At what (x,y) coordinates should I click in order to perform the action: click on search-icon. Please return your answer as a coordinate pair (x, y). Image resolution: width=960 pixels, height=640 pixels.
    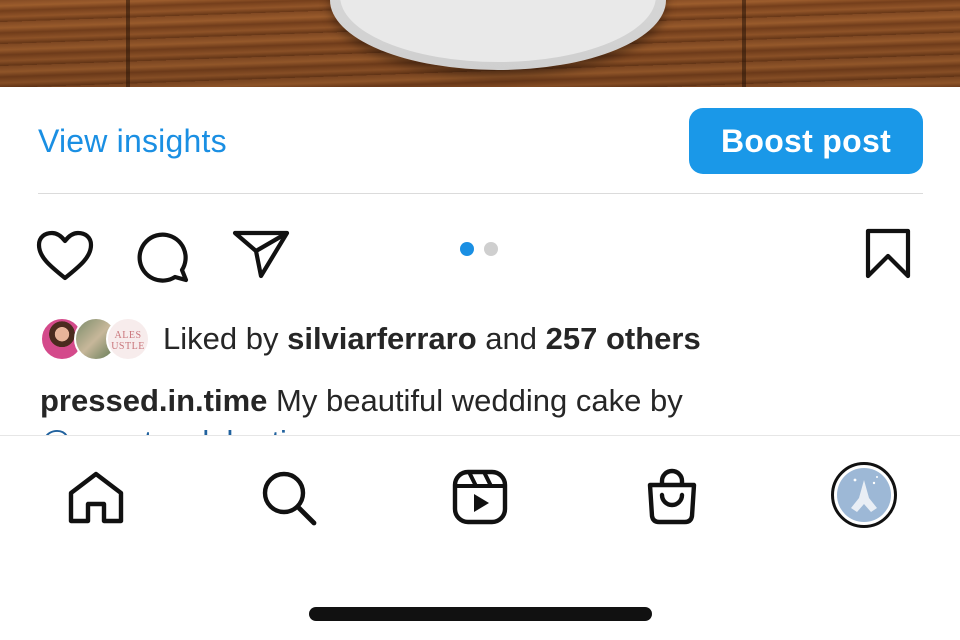
    Looking at the image, I should click on (289, 498).